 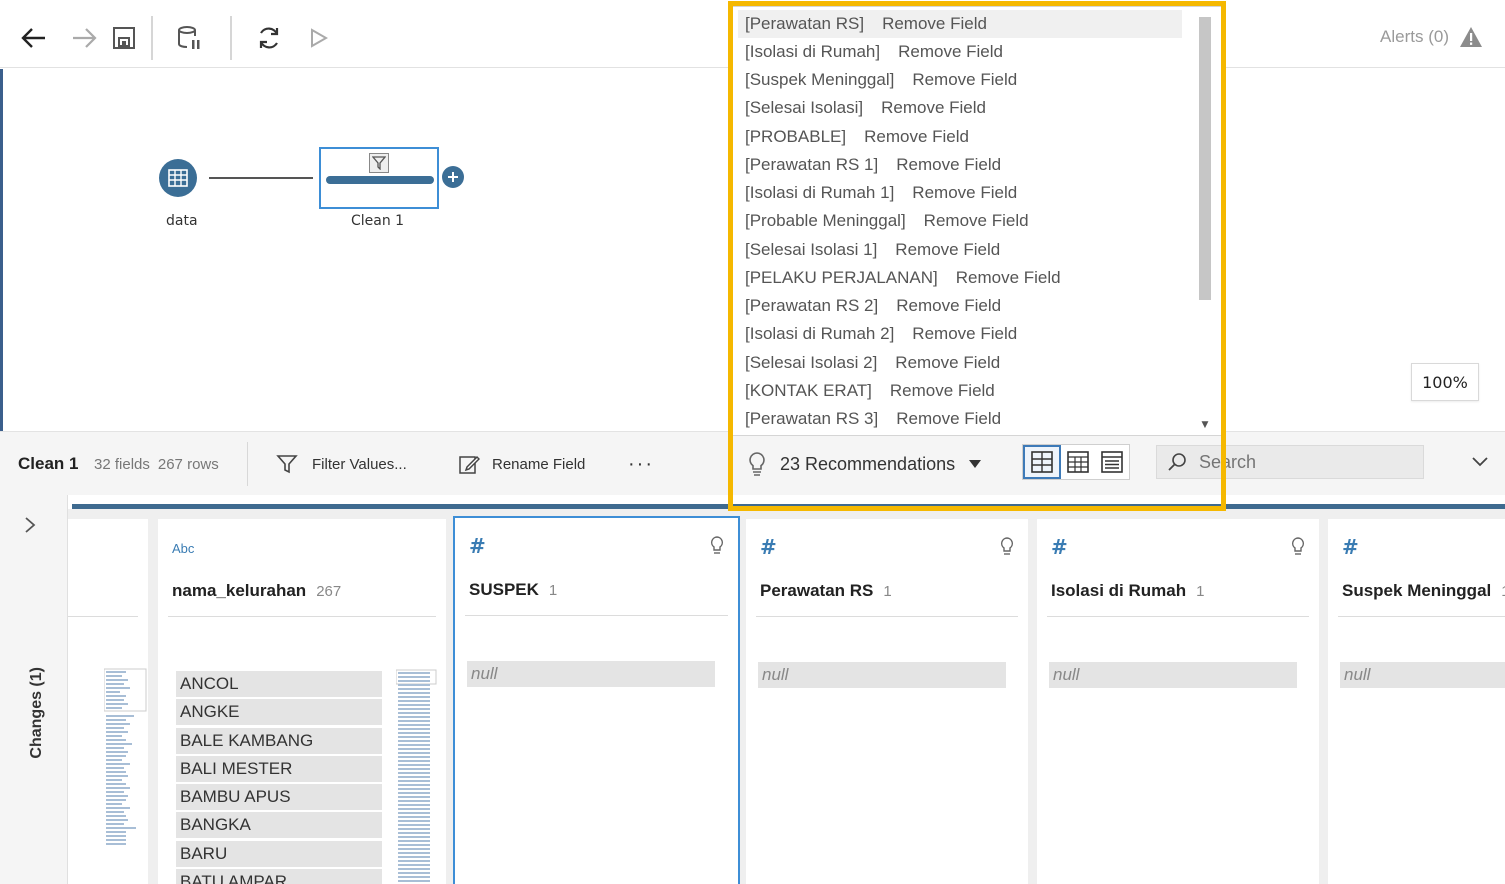 What do you see at coordinates (37, 713) in the screenshot?
I see `changes-label: Changes (1)` at bounding box center [37, 713].